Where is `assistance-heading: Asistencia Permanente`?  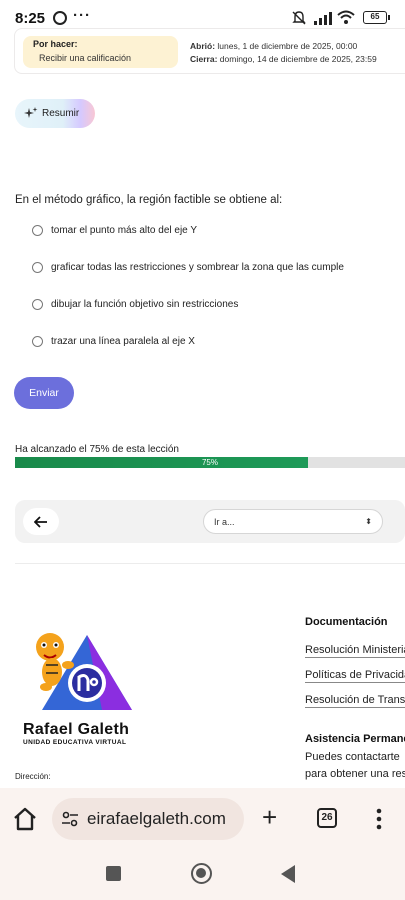 assistance-heading: Asistencia Permanente is located at coordinates (355, 739).